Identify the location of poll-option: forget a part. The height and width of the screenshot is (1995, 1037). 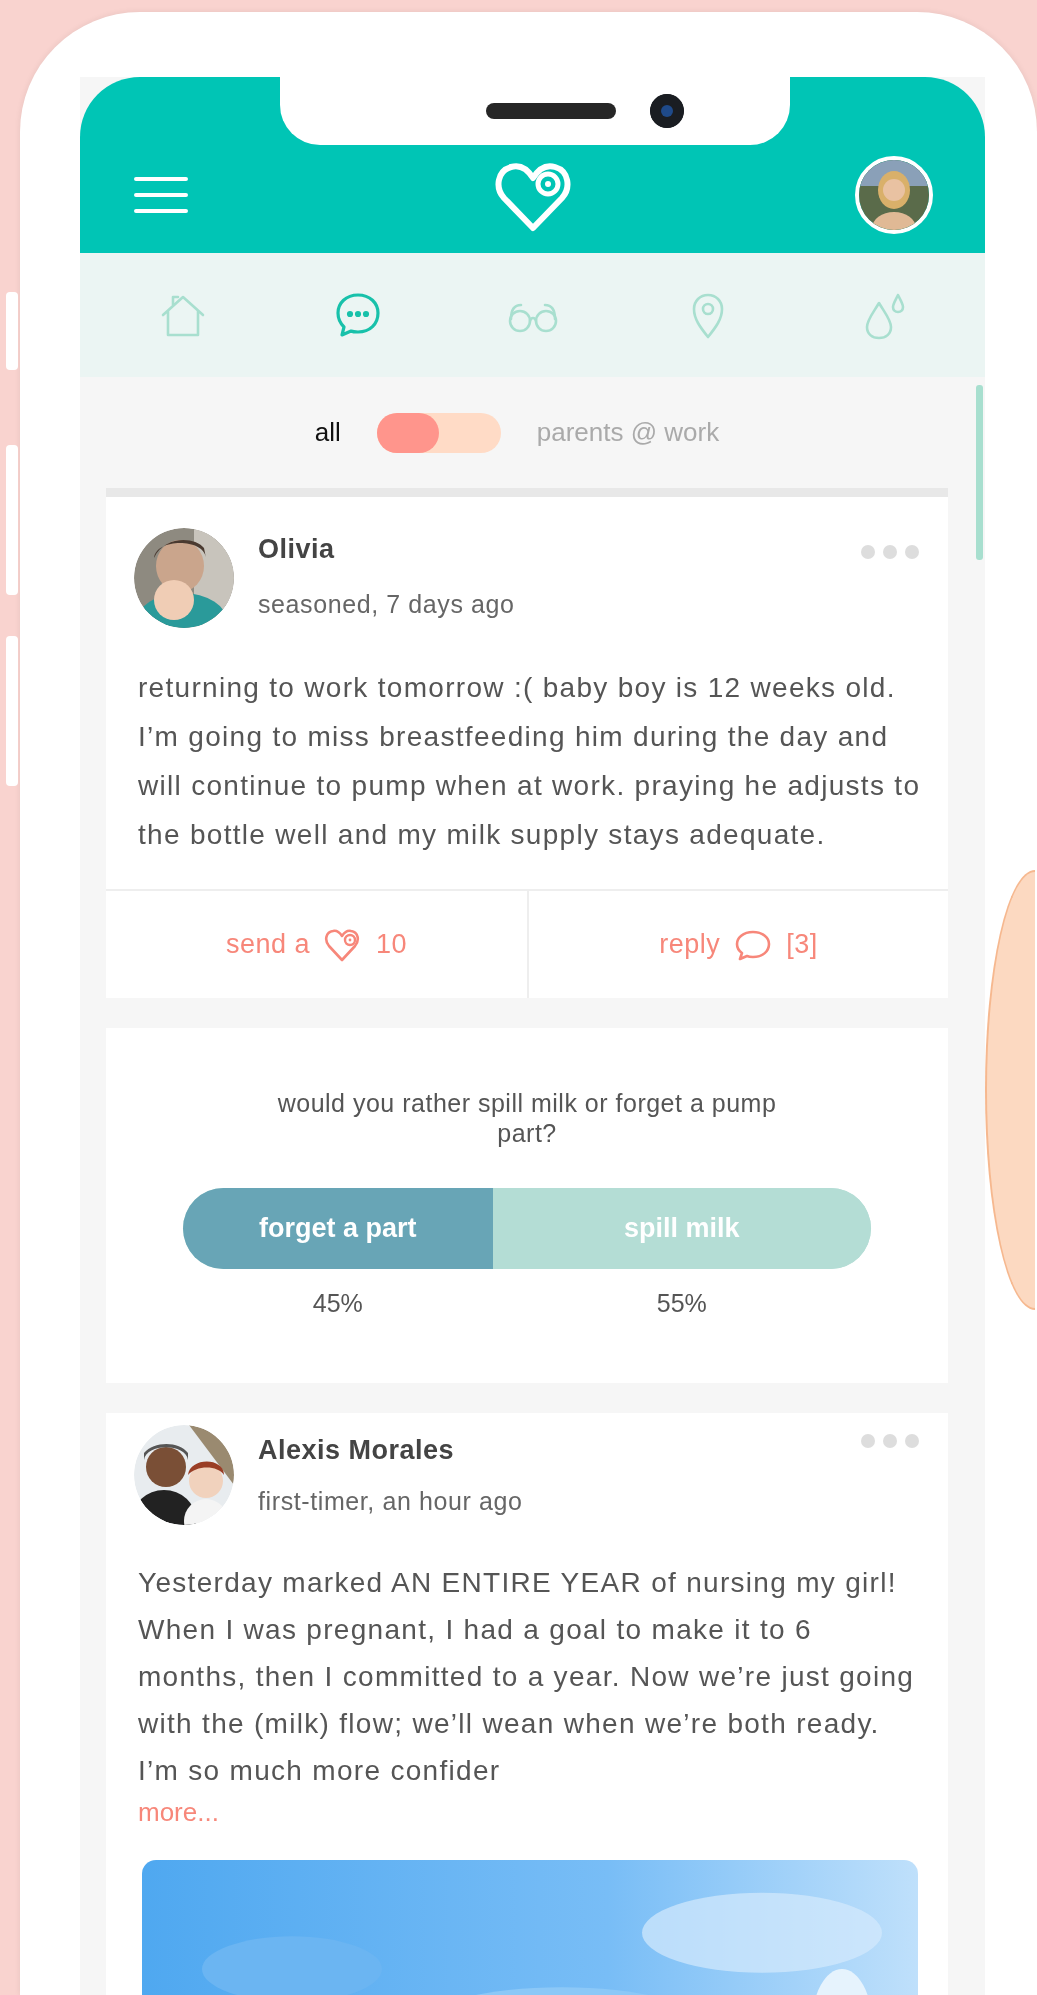
(338, 1228).